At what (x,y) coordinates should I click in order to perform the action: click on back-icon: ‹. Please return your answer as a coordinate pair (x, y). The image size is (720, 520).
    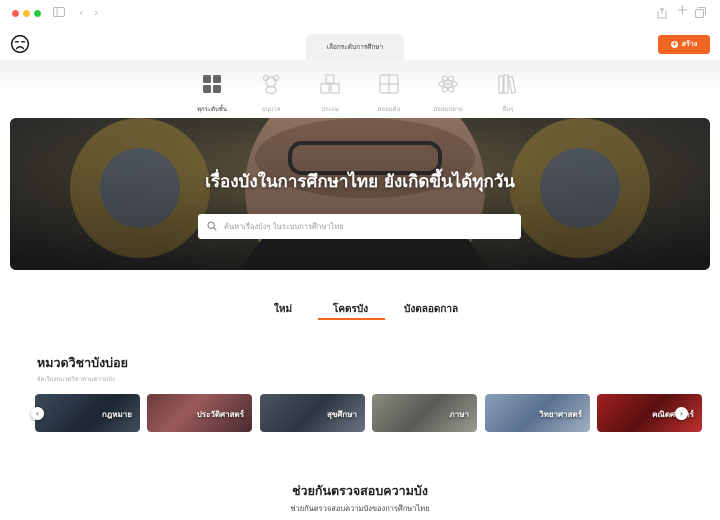
    Looking at the image, I should click on (81, 13).